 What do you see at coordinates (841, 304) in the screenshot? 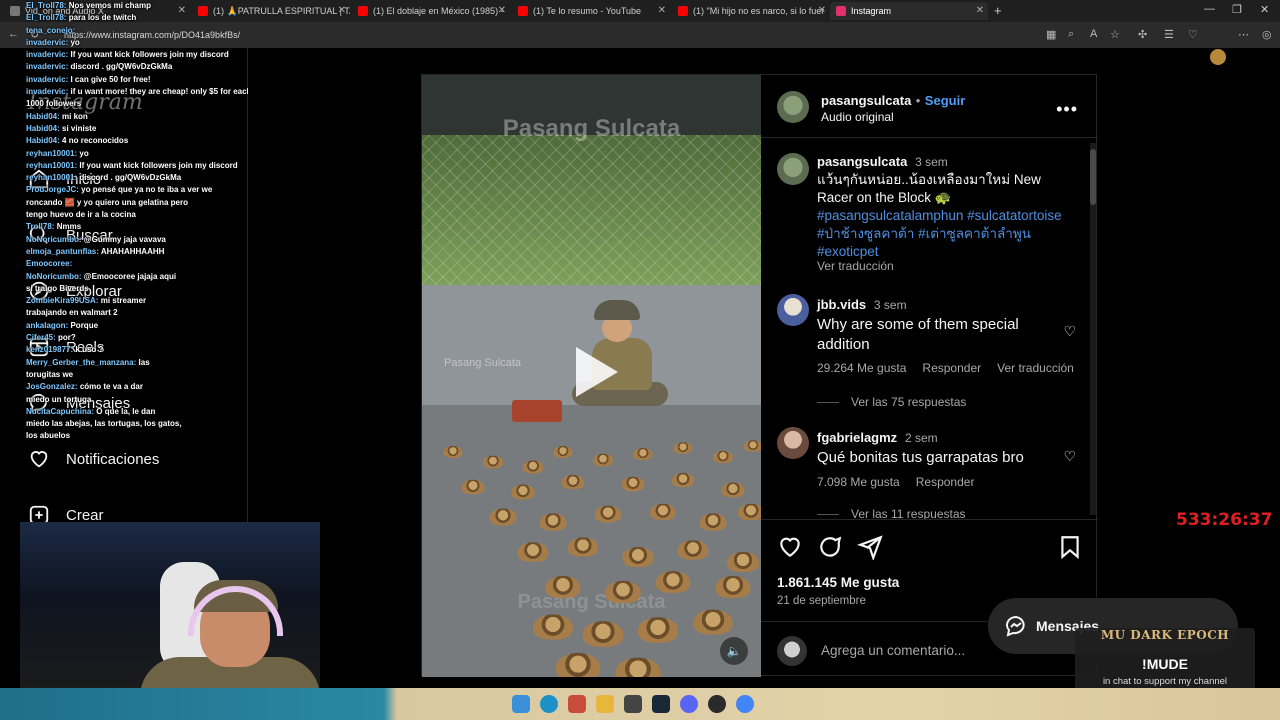
I see `comment-username: jbb.vids` at bounding box center [841, 304].